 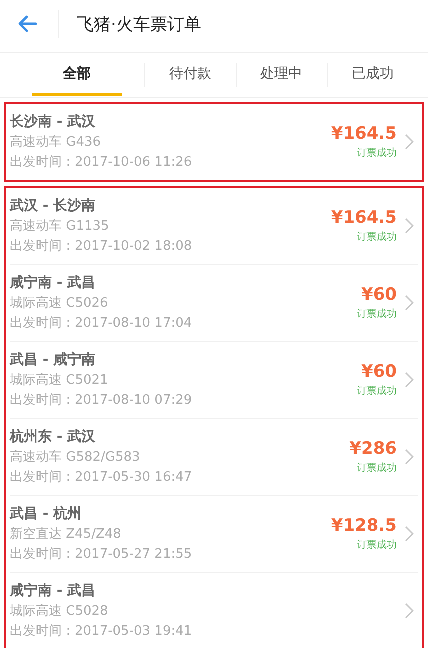 I want to click on filter-tab: 已成功, so click(x=373, y=75).